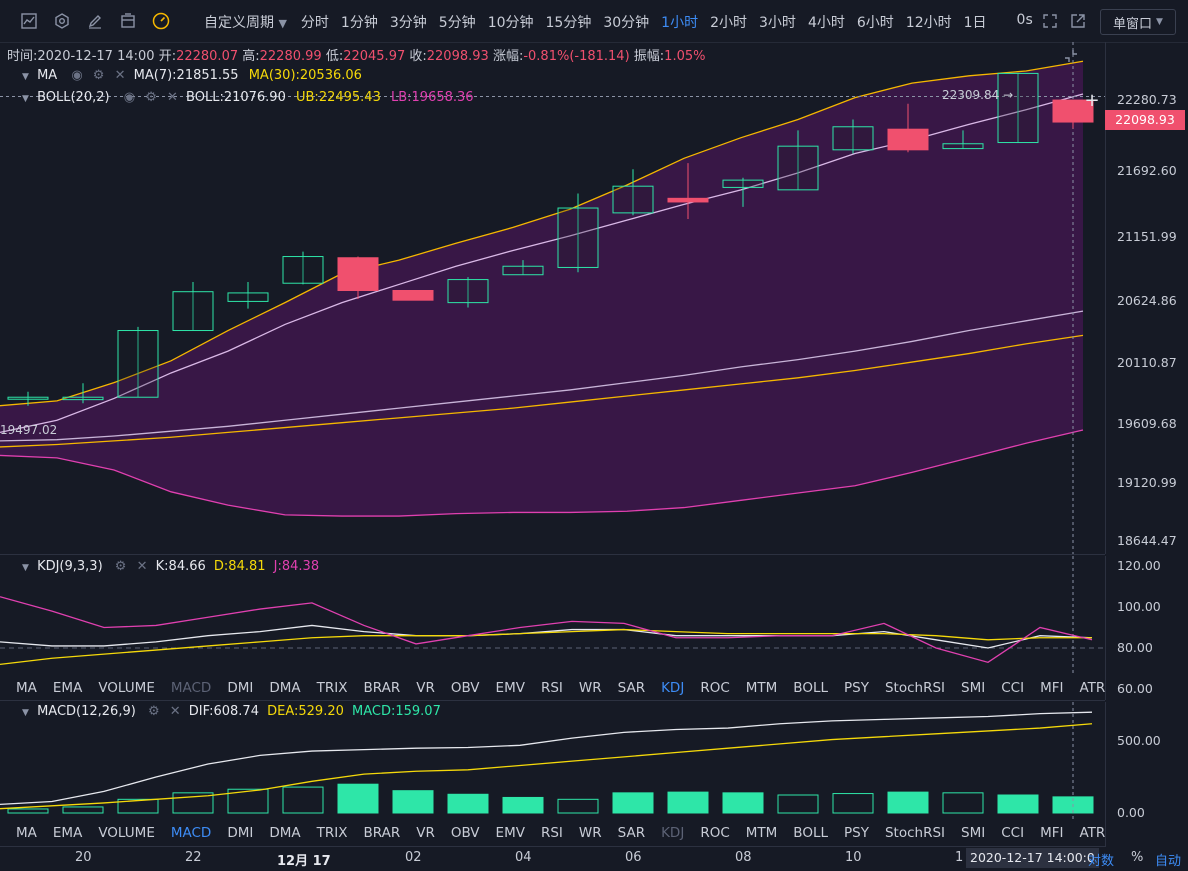  I want to click on period-11: 6小时, so click(875, 22).